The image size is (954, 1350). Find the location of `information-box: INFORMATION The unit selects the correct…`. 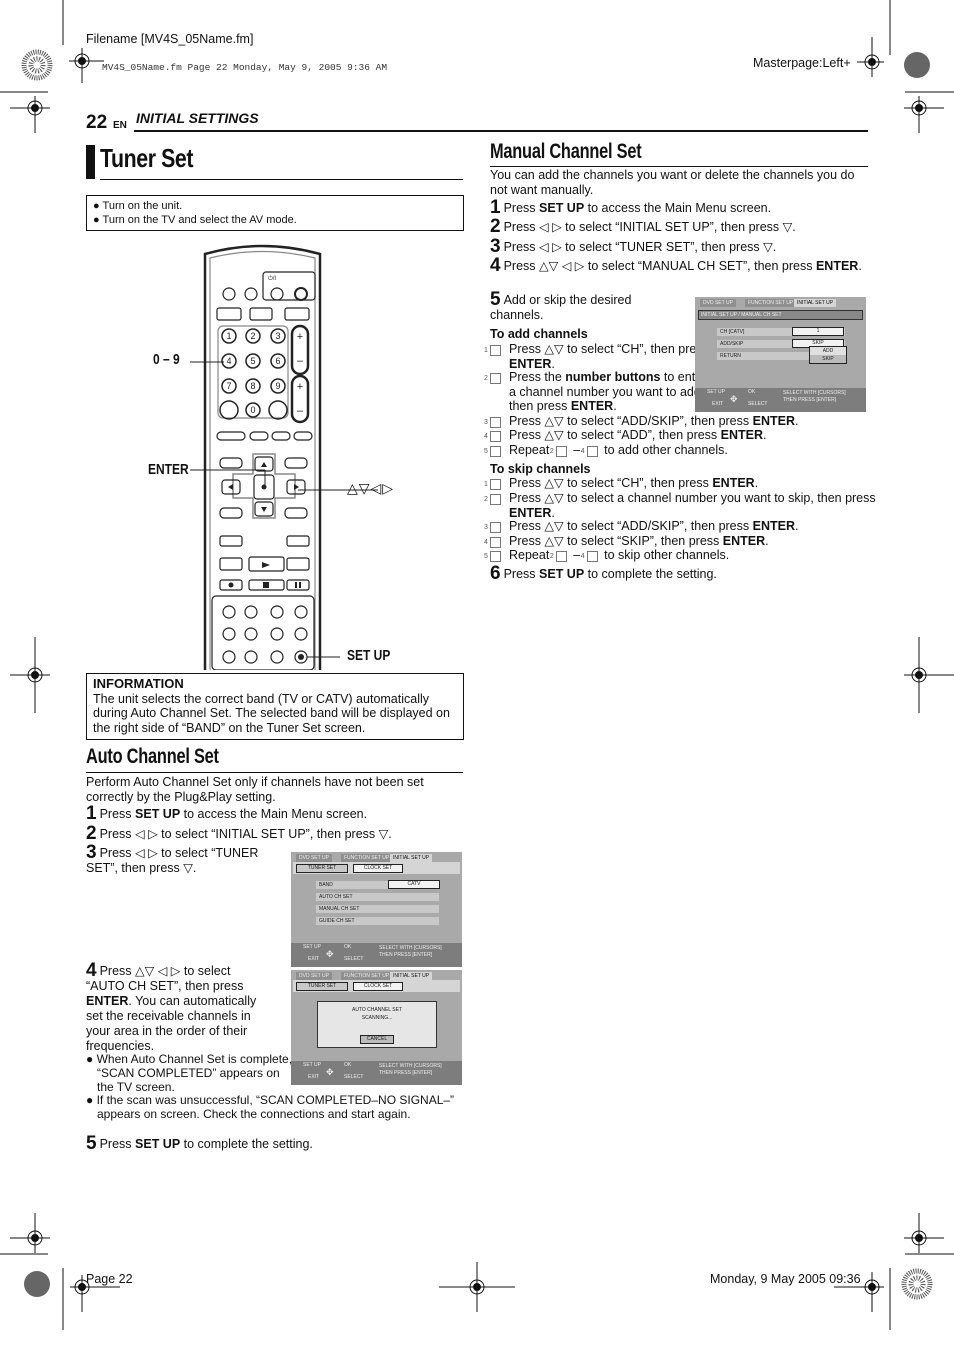

information-box: INFORMATION The unit selects the correct… is located at coordinates (275, 706).